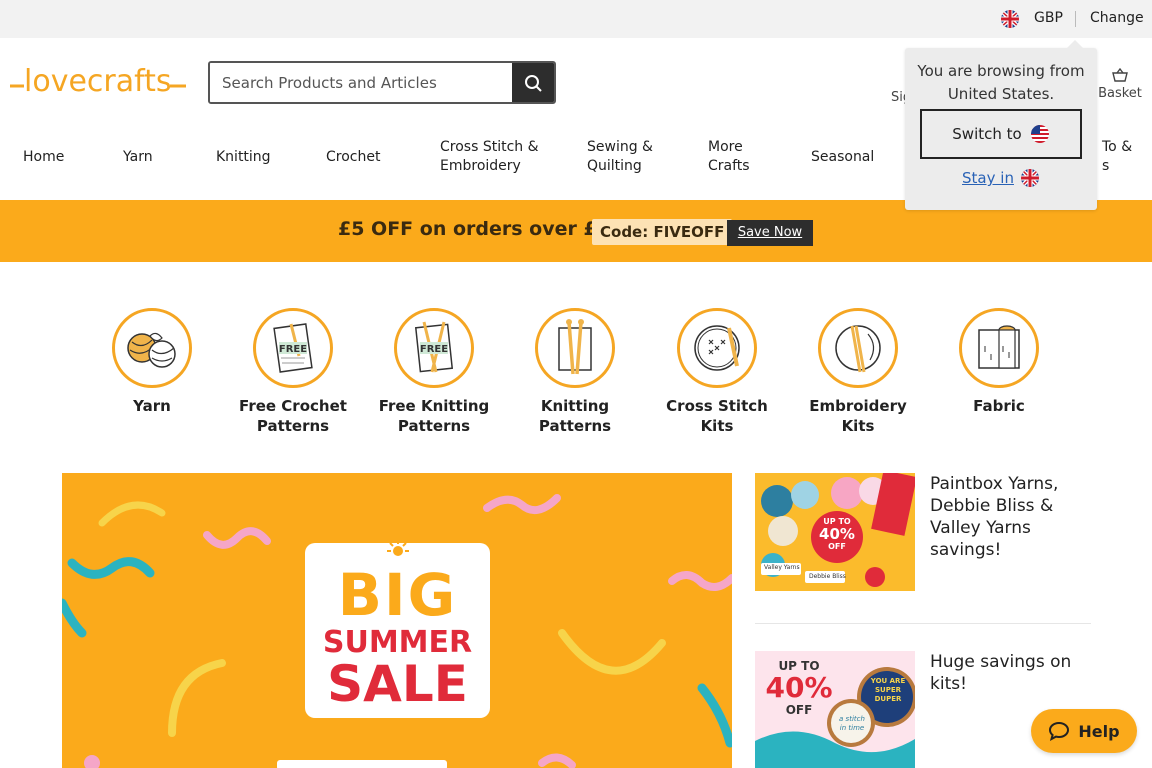 This screenshot has height=768, width=1152. What do you see at coordinates (1120, 75) in the screenshot?
I see `basket-icon` at bounding box center [1120, 75].